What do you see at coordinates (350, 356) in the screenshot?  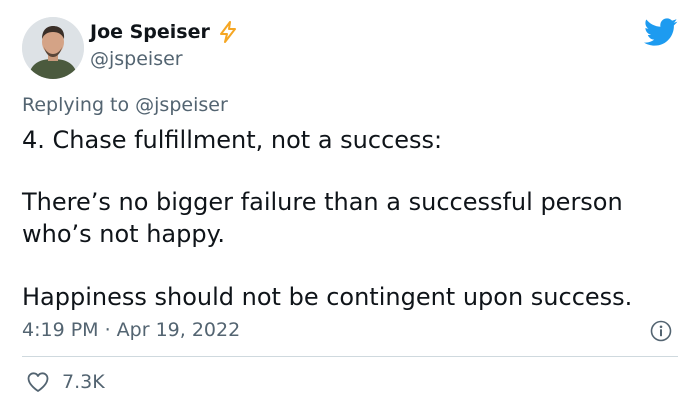 I see `divider` at bounding box center [350, 356].